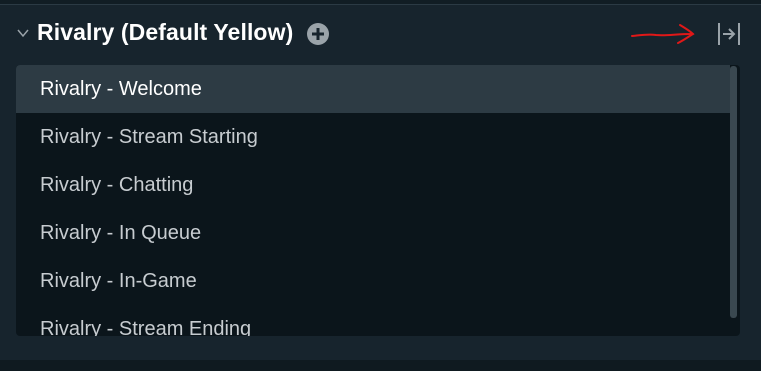 This screenshot has height=371, width=761. I want to click on scene-collection-header: Rivalry (Default Yellow), so click(380, 34).